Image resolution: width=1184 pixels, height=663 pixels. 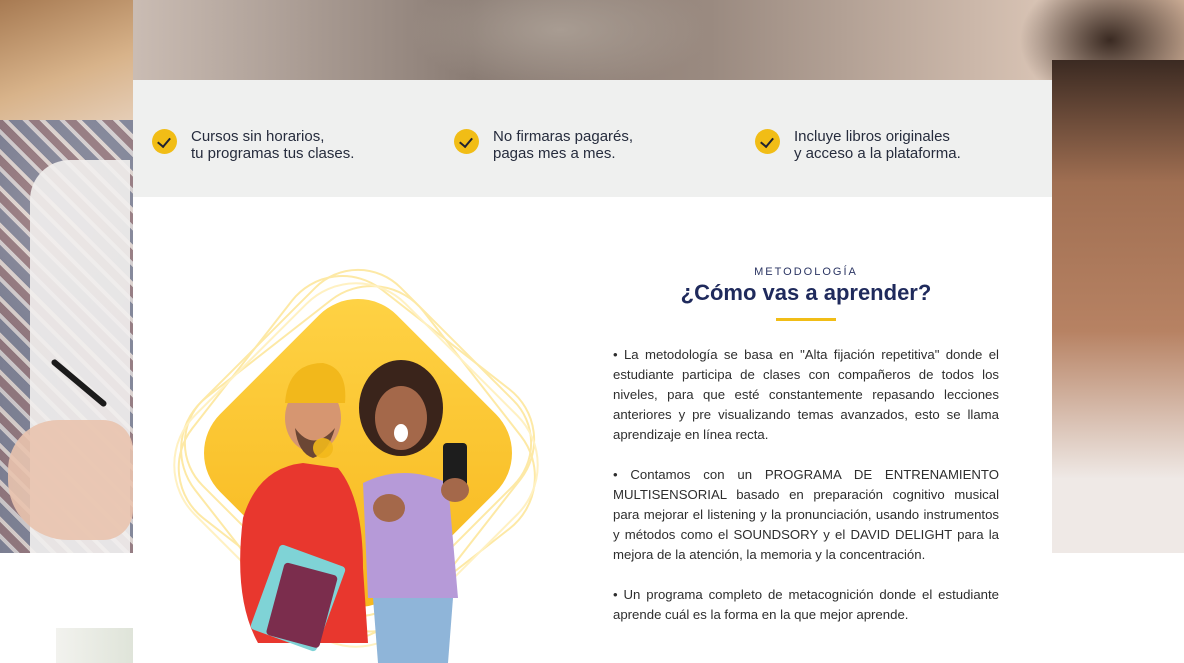 I want to click on feature-line: Cursos sin horarios,, so click(x=258, y=136).